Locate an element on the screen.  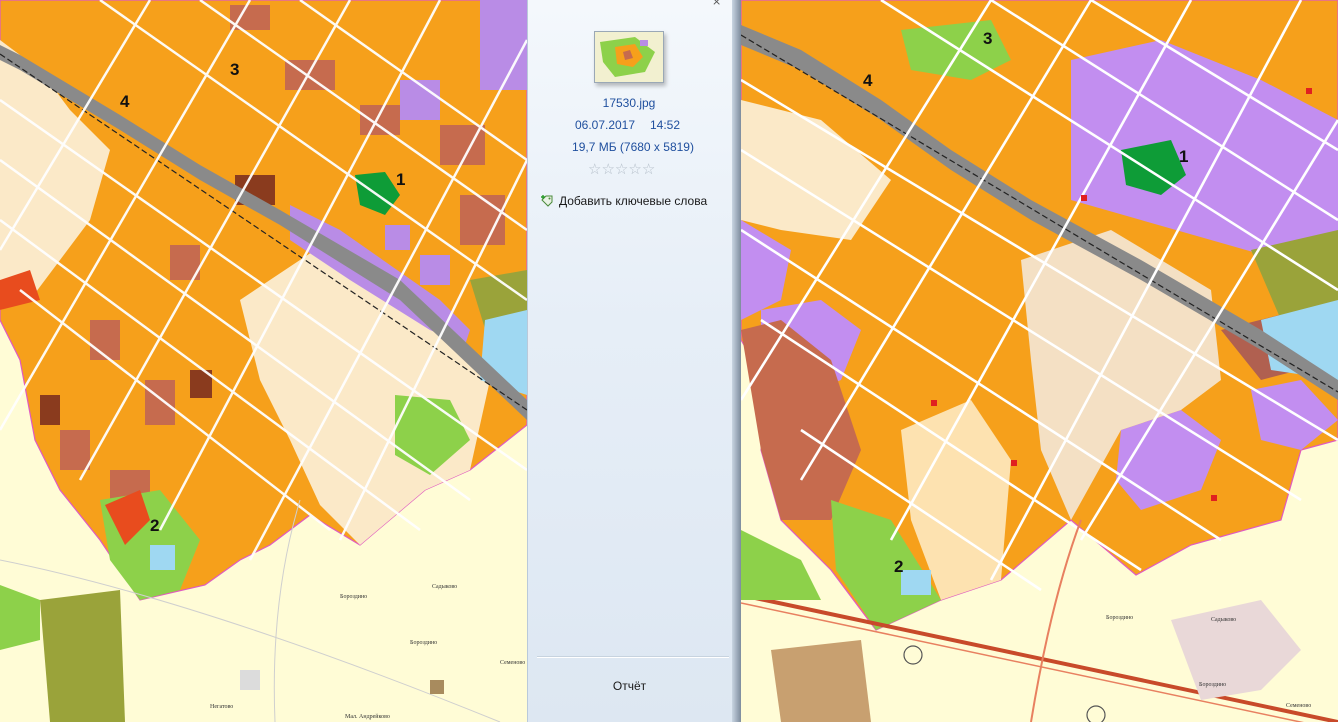
file-date: 06.07.2017 is located at coordinates (605, 125).